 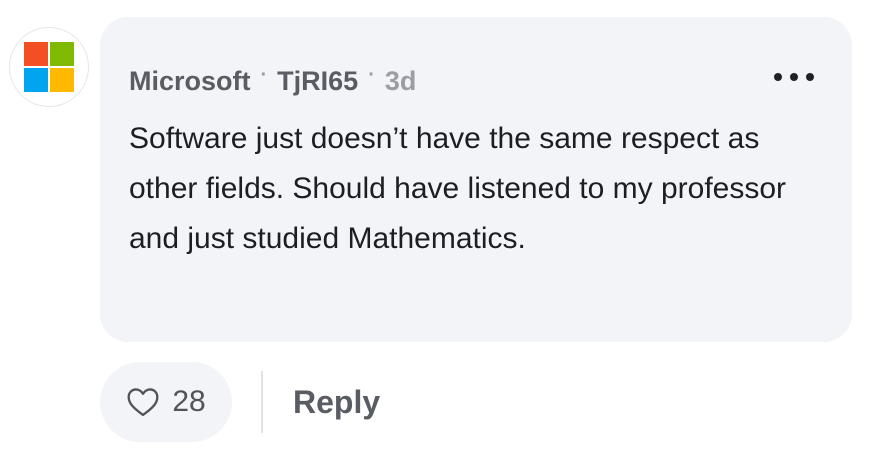 What do you see at coordinates (36, 54) in the screenshot?
I see `logo-square-red` at bounding box center [36, 54].